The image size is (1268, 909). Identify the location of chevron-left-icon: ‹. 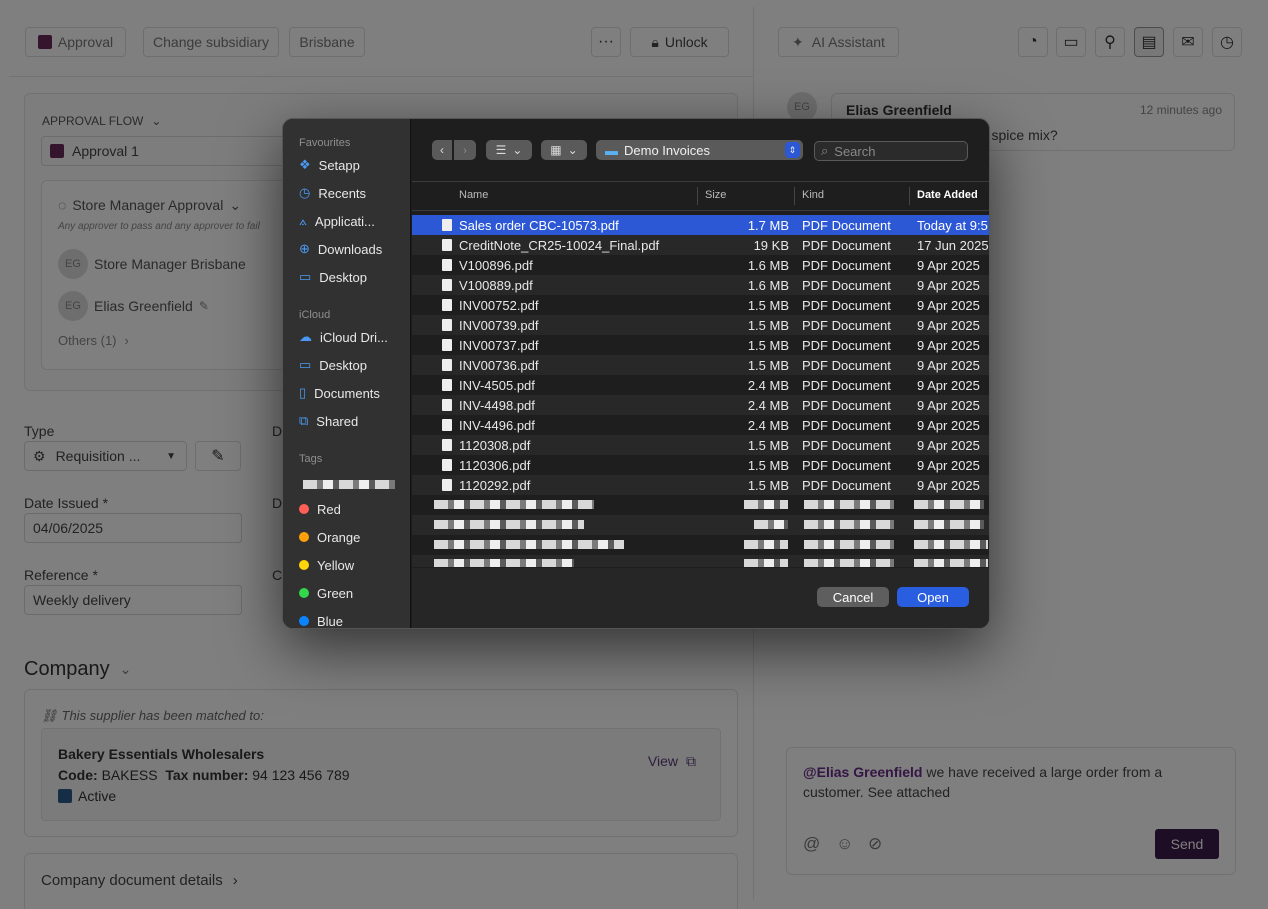
(442, 150).